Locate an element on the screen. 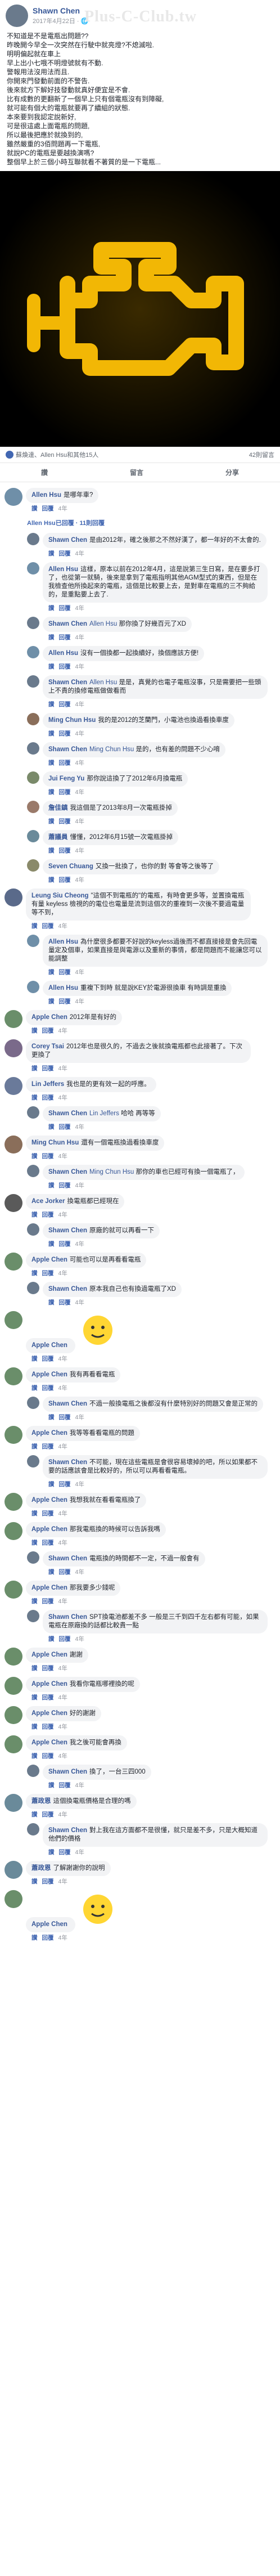 The image size is (280, 2576). comment-button: 留言 is located at coordinates (136, 472).